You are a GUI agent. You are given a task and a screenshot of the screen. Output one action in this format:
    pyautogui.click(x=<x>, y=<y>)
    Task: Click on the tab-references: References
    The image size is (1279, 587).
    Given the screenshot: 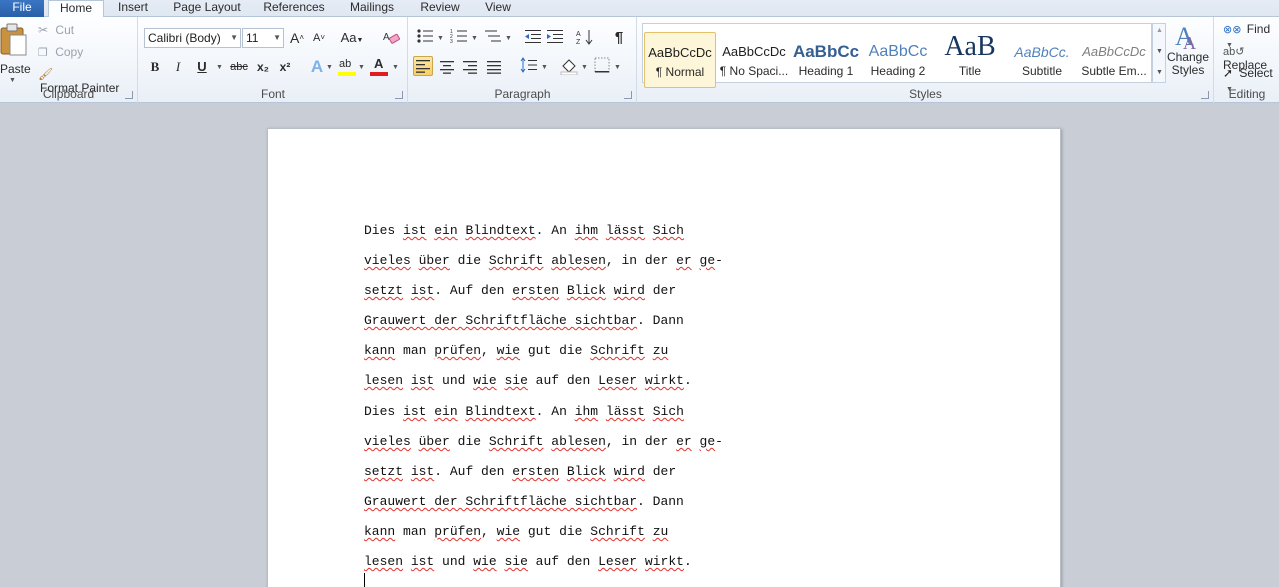 What is the action you would take?
    pyautogui.click(x=294, y=8)
    